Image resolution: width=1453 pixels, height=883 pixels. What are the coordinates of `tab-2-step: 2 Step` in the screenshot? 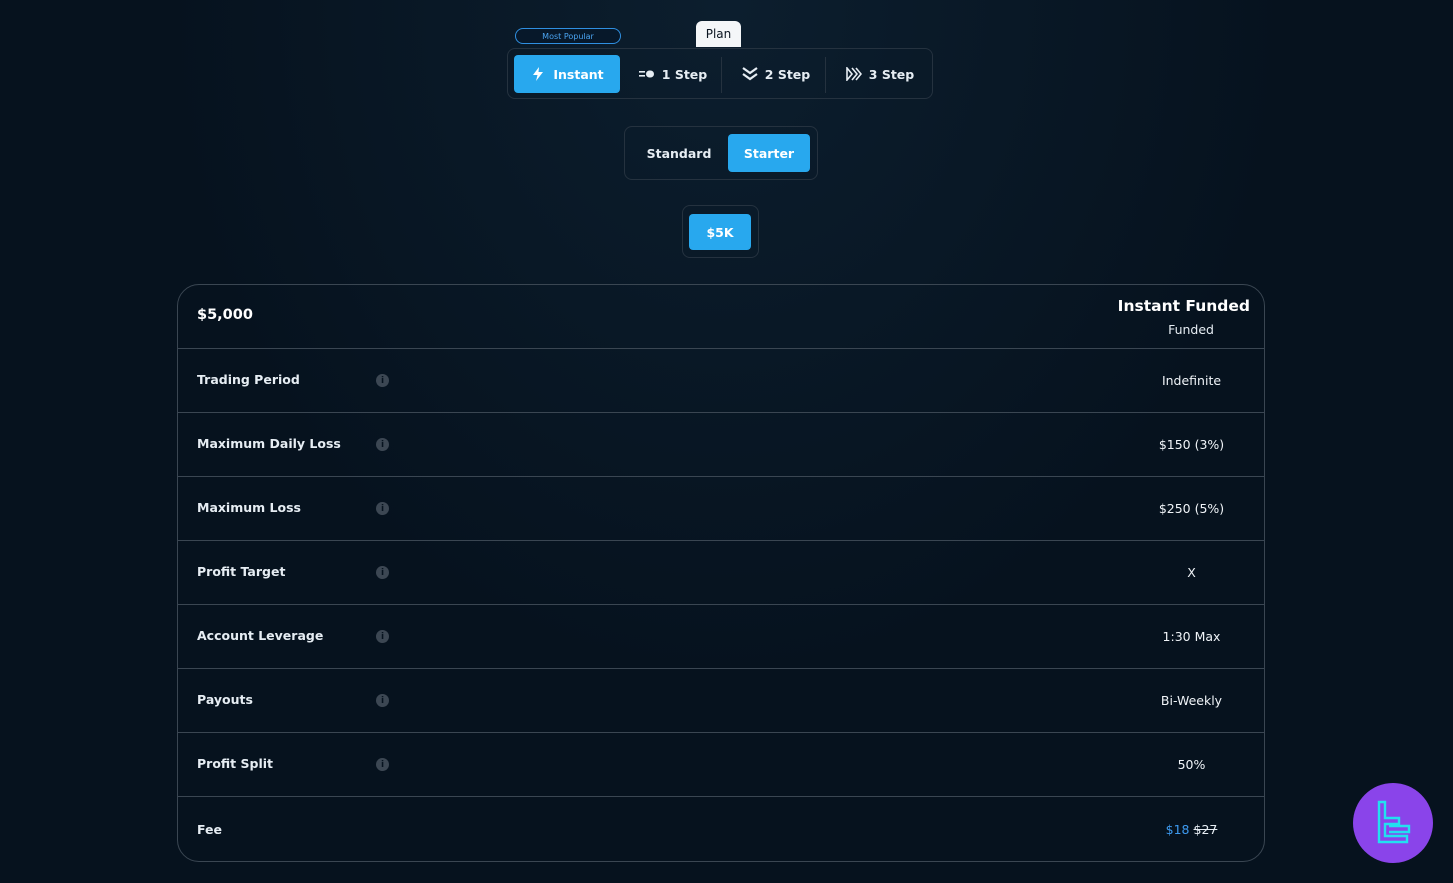 It's located at (776, 74).